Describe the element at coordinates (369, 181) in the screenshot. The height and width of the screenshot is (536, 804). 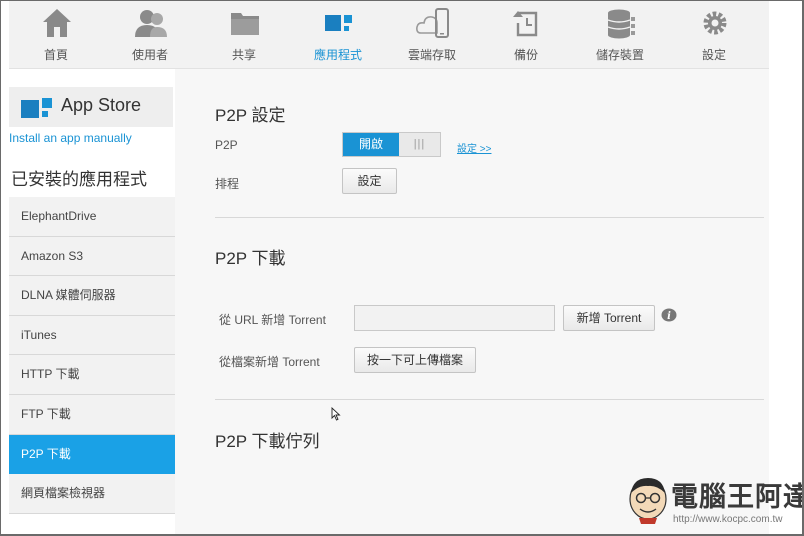
I see `schedule-settings-button: 設定` at that location.